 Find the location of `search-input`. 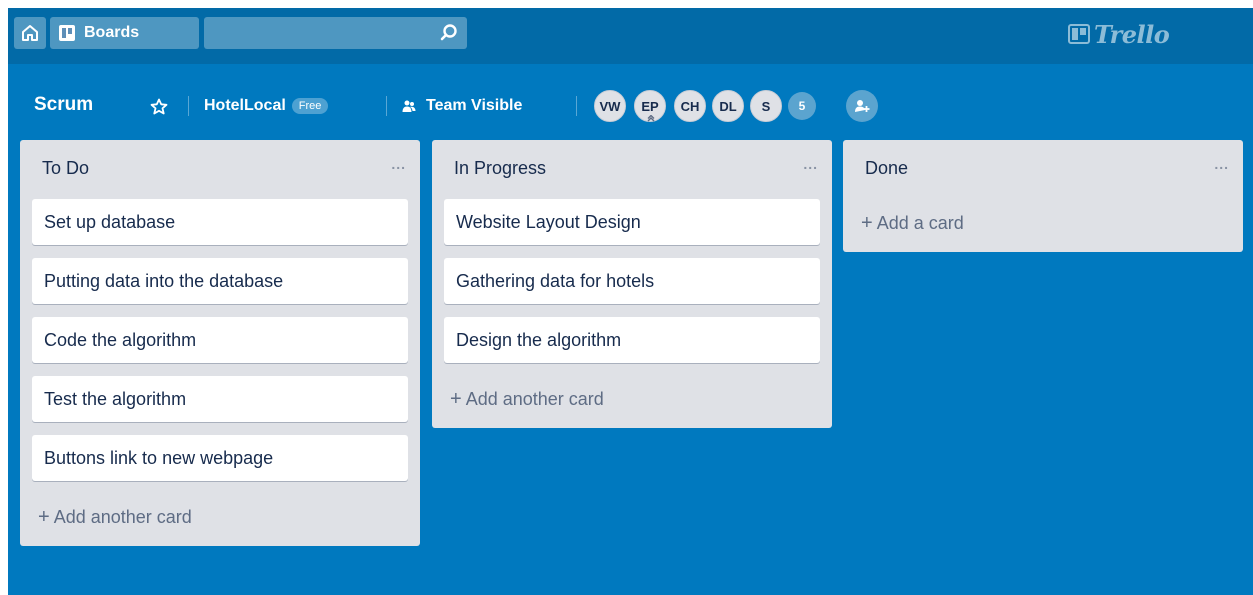

search-input is located at coordinates (319, 33).